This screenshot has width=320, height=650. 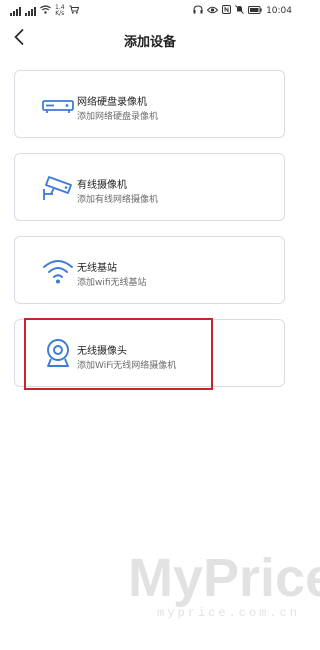 I want to click on device-name: 无线基站, so click(x=97, y=268).